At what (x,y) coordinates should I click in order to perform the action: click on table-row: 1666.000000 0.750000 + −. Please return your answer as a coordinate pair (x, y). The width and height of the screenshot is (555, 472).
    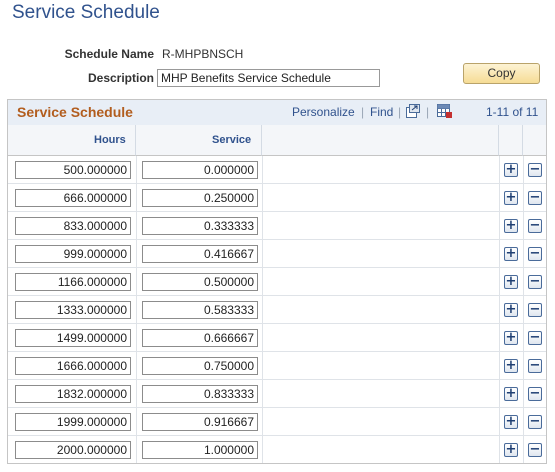
    Looking at the image, I should click on (277, 366).